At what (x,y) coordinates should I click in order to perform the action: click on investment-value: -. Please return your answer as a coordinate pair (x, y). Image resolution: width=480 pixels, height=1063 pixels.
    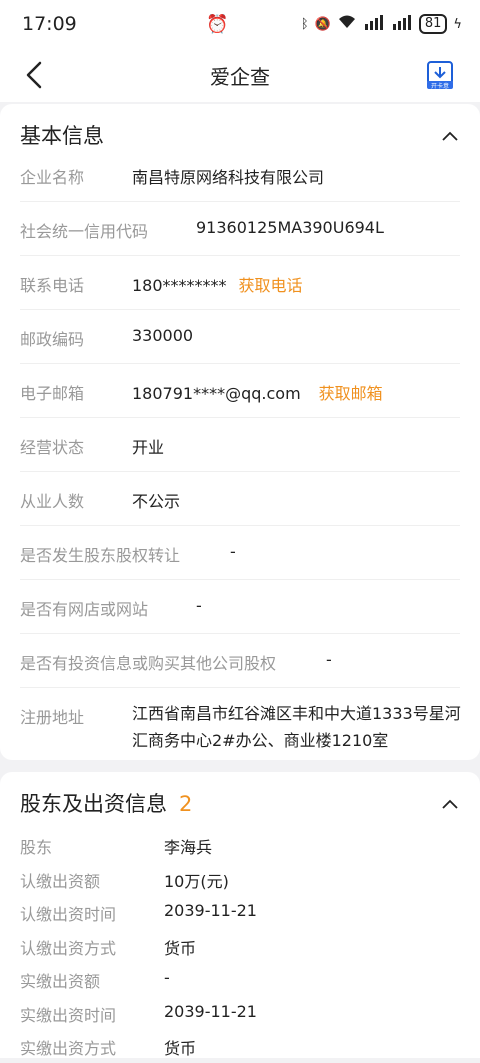
    Looking at the image, I should click on (329, 659).